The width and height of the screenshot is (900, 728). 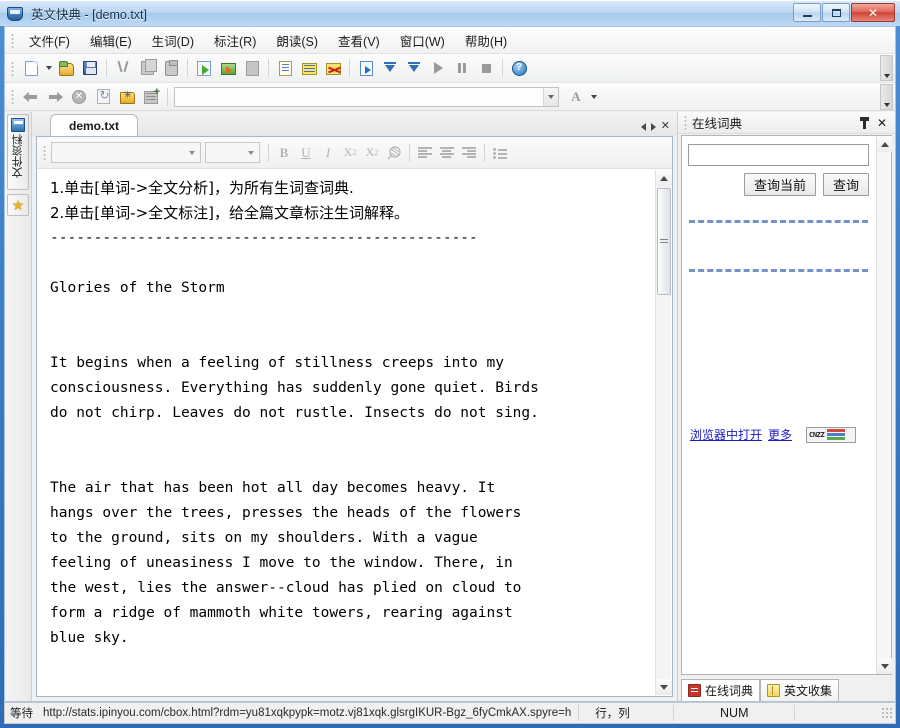 I want to click on underline-button: U, so click(x=306, y=153).